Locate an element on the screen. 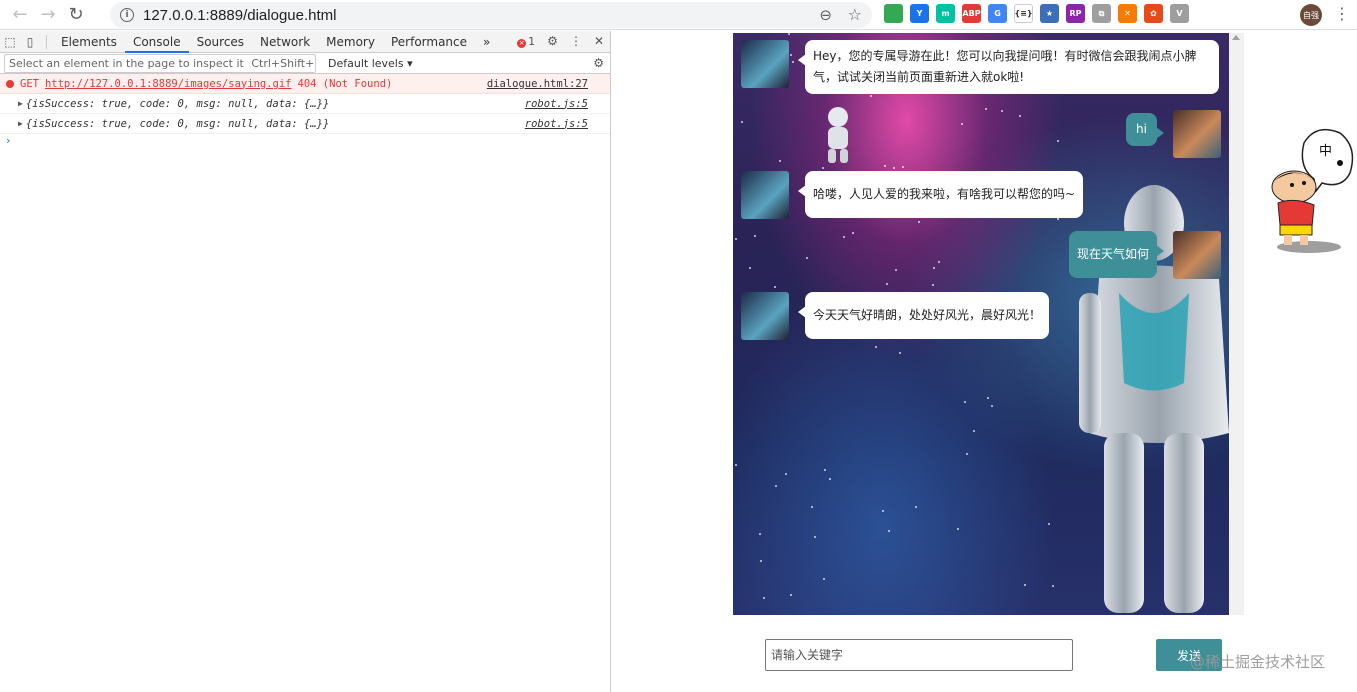  forward-arrow-icon: → is located at coordinates (48, 15).